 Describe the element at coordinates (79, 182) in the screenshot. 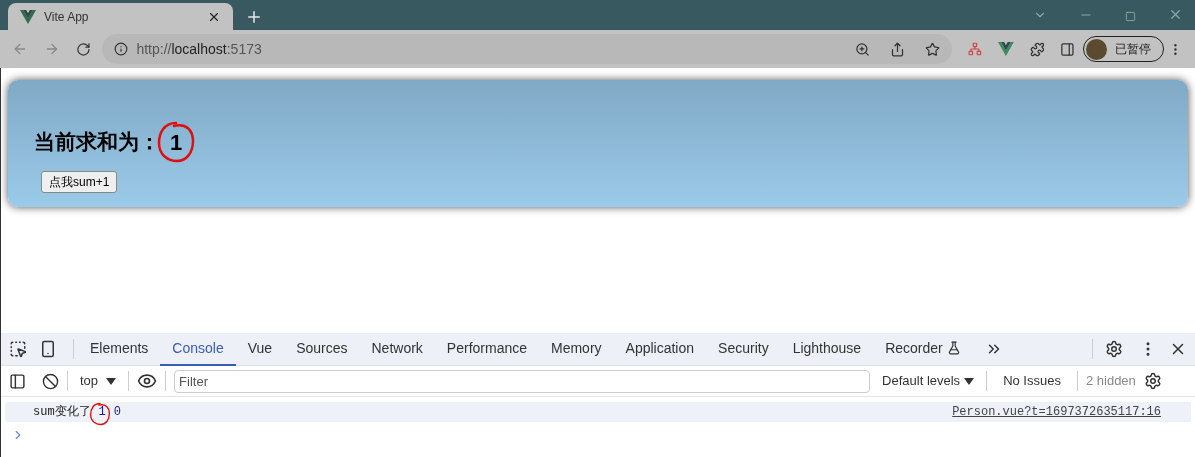

I see `increment-button: 点我sum+1` at that location.